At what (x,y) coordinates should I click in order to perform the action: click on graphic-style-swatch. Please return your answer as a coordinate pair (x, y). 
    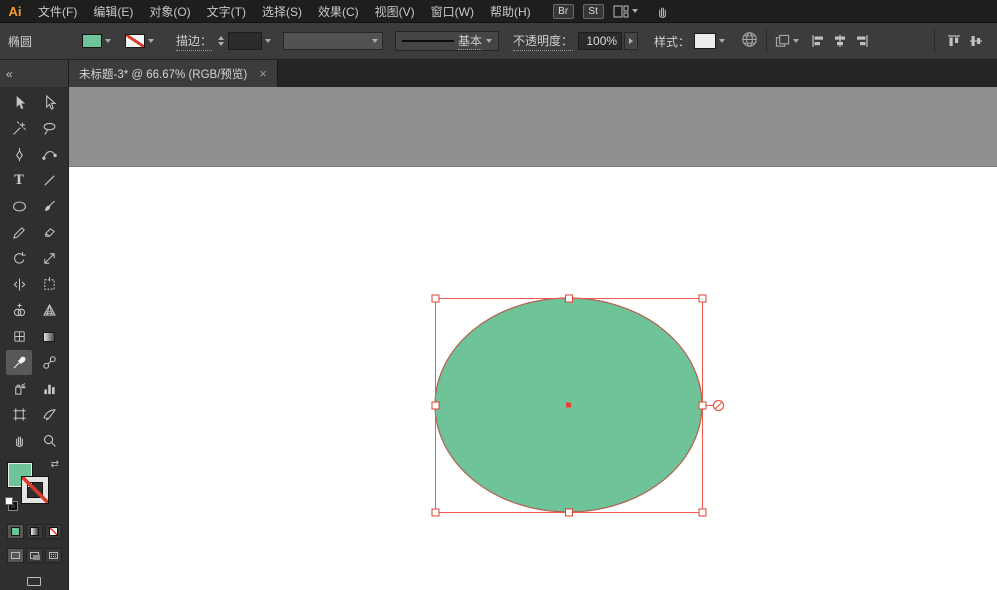
    Looking at the image, I should click on (705, 41).